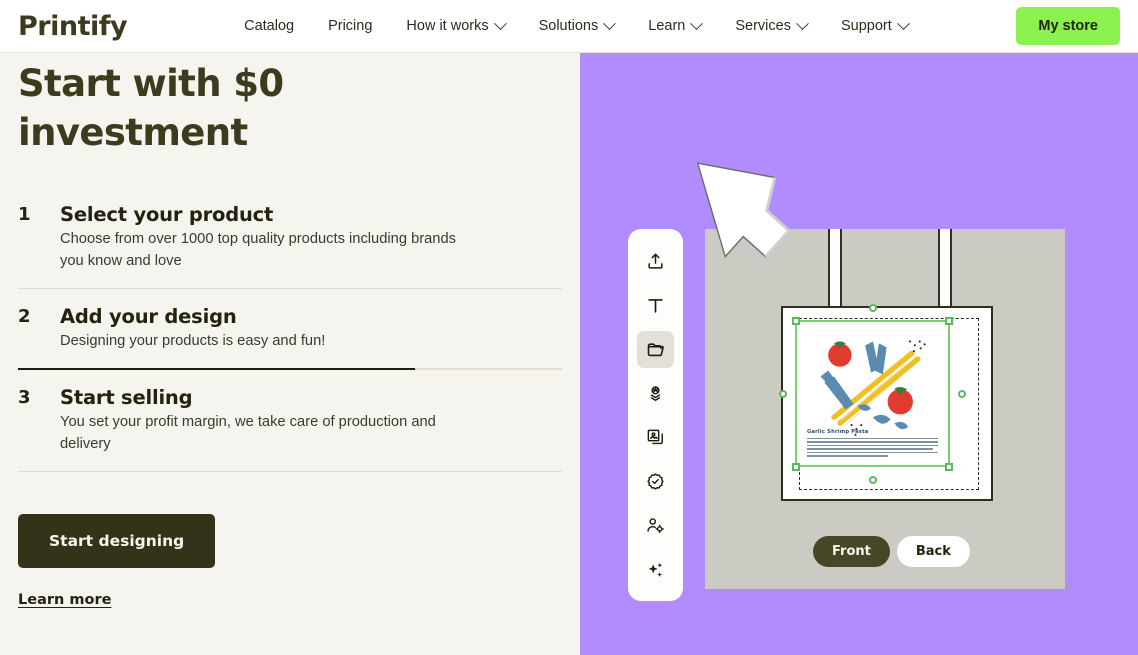 This screenshot has height=655, width=1138. I want to click on nav-item-label: Catalog, so click(269, 26).